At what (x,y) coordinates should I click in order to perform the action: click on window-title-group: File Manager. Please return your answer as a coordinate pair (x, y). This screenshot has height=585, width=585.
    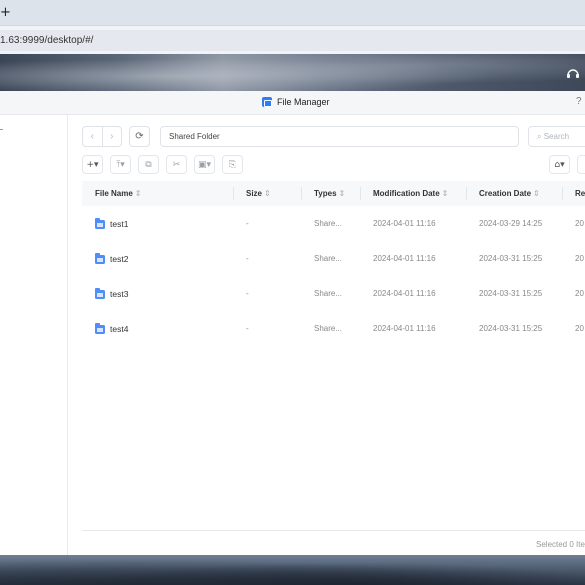
    Looking at the image, I should click on (296, 102).